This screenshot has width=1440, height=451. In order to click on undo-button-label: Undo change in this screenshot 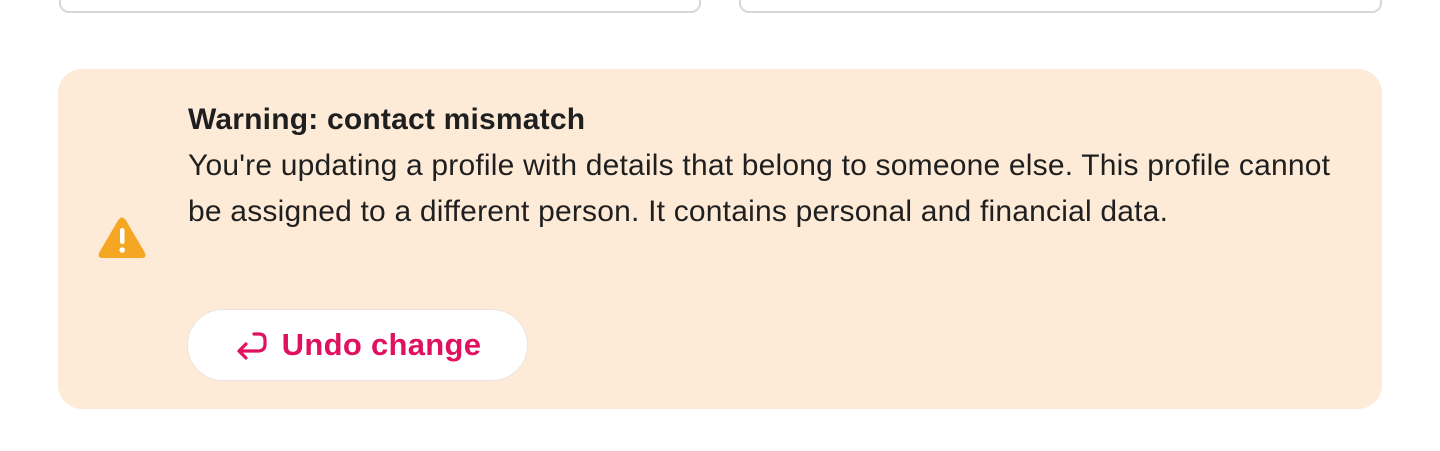, I will do `click(381, 344)`.